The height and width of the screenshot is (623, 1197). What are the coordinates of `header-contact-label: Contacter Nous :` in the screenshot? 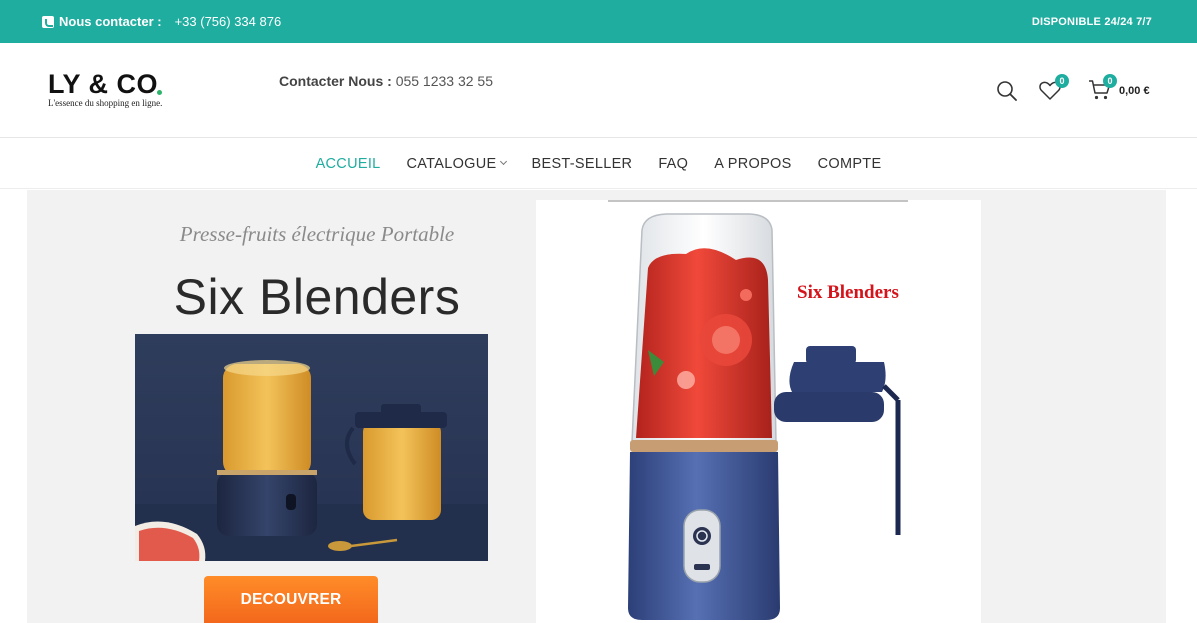 It's located at (335, 81).